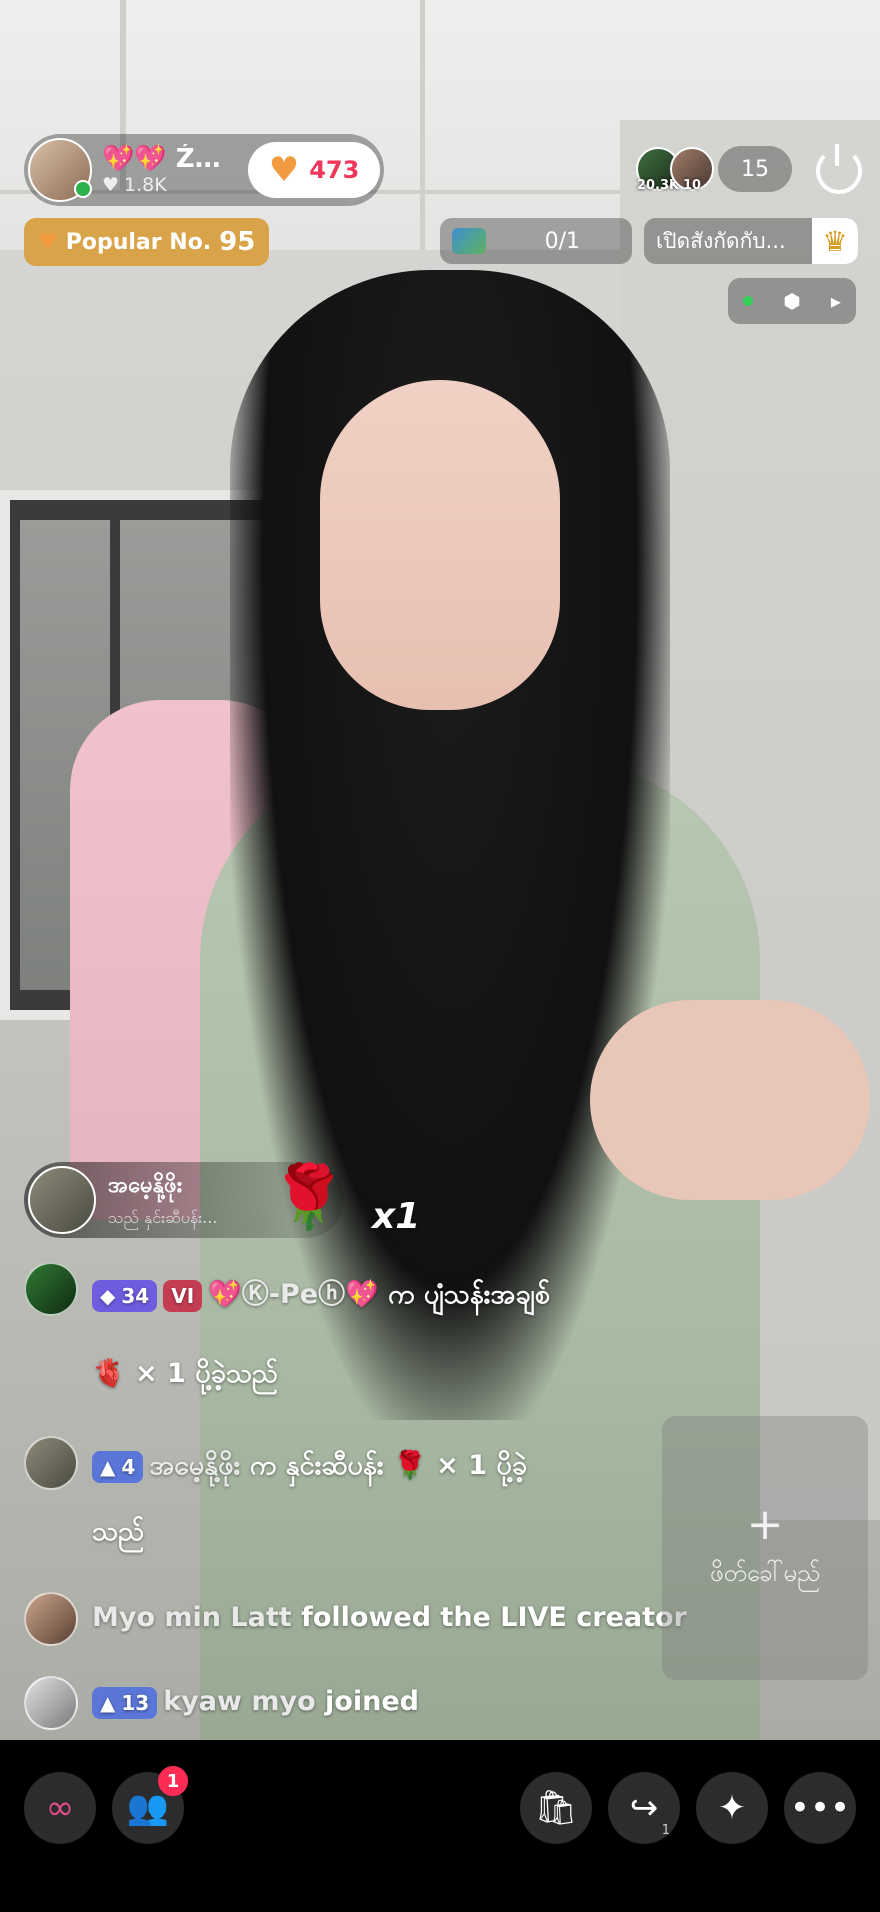  What do you see at coordinates (237, 242) in the screenshot?
I see `popular-rank: 95` at bounding box center [237, 242].